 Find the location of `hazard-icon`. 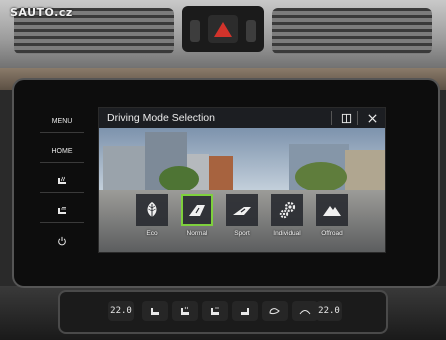

hazard-icon is located at coordinates (223, 29).